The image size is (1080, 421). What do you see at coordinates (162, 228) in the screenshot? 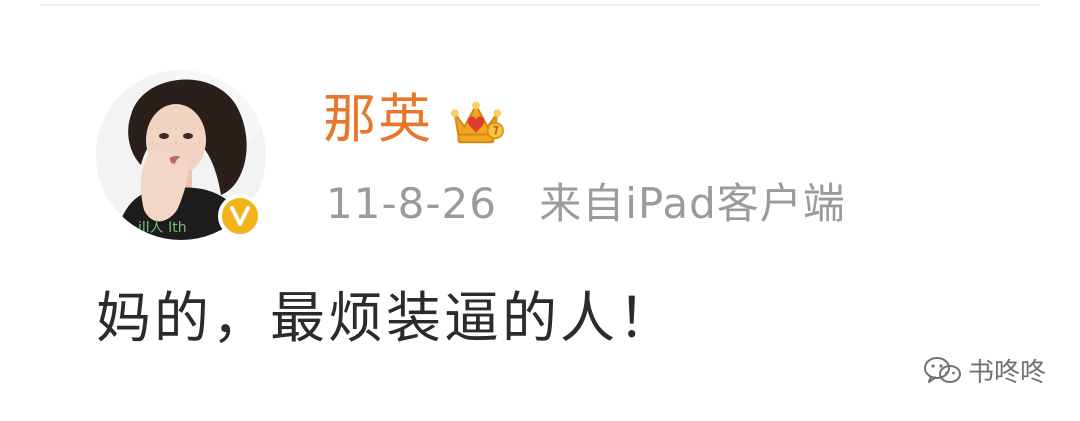
I see `avatar-caption: ill人 Ith` at bounding box center [162, 228].